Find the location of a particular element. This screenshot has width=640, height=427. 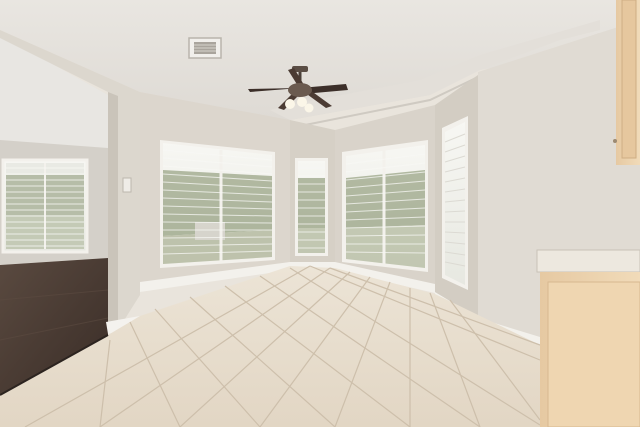

bay-window is located at coordinates (385, 206).